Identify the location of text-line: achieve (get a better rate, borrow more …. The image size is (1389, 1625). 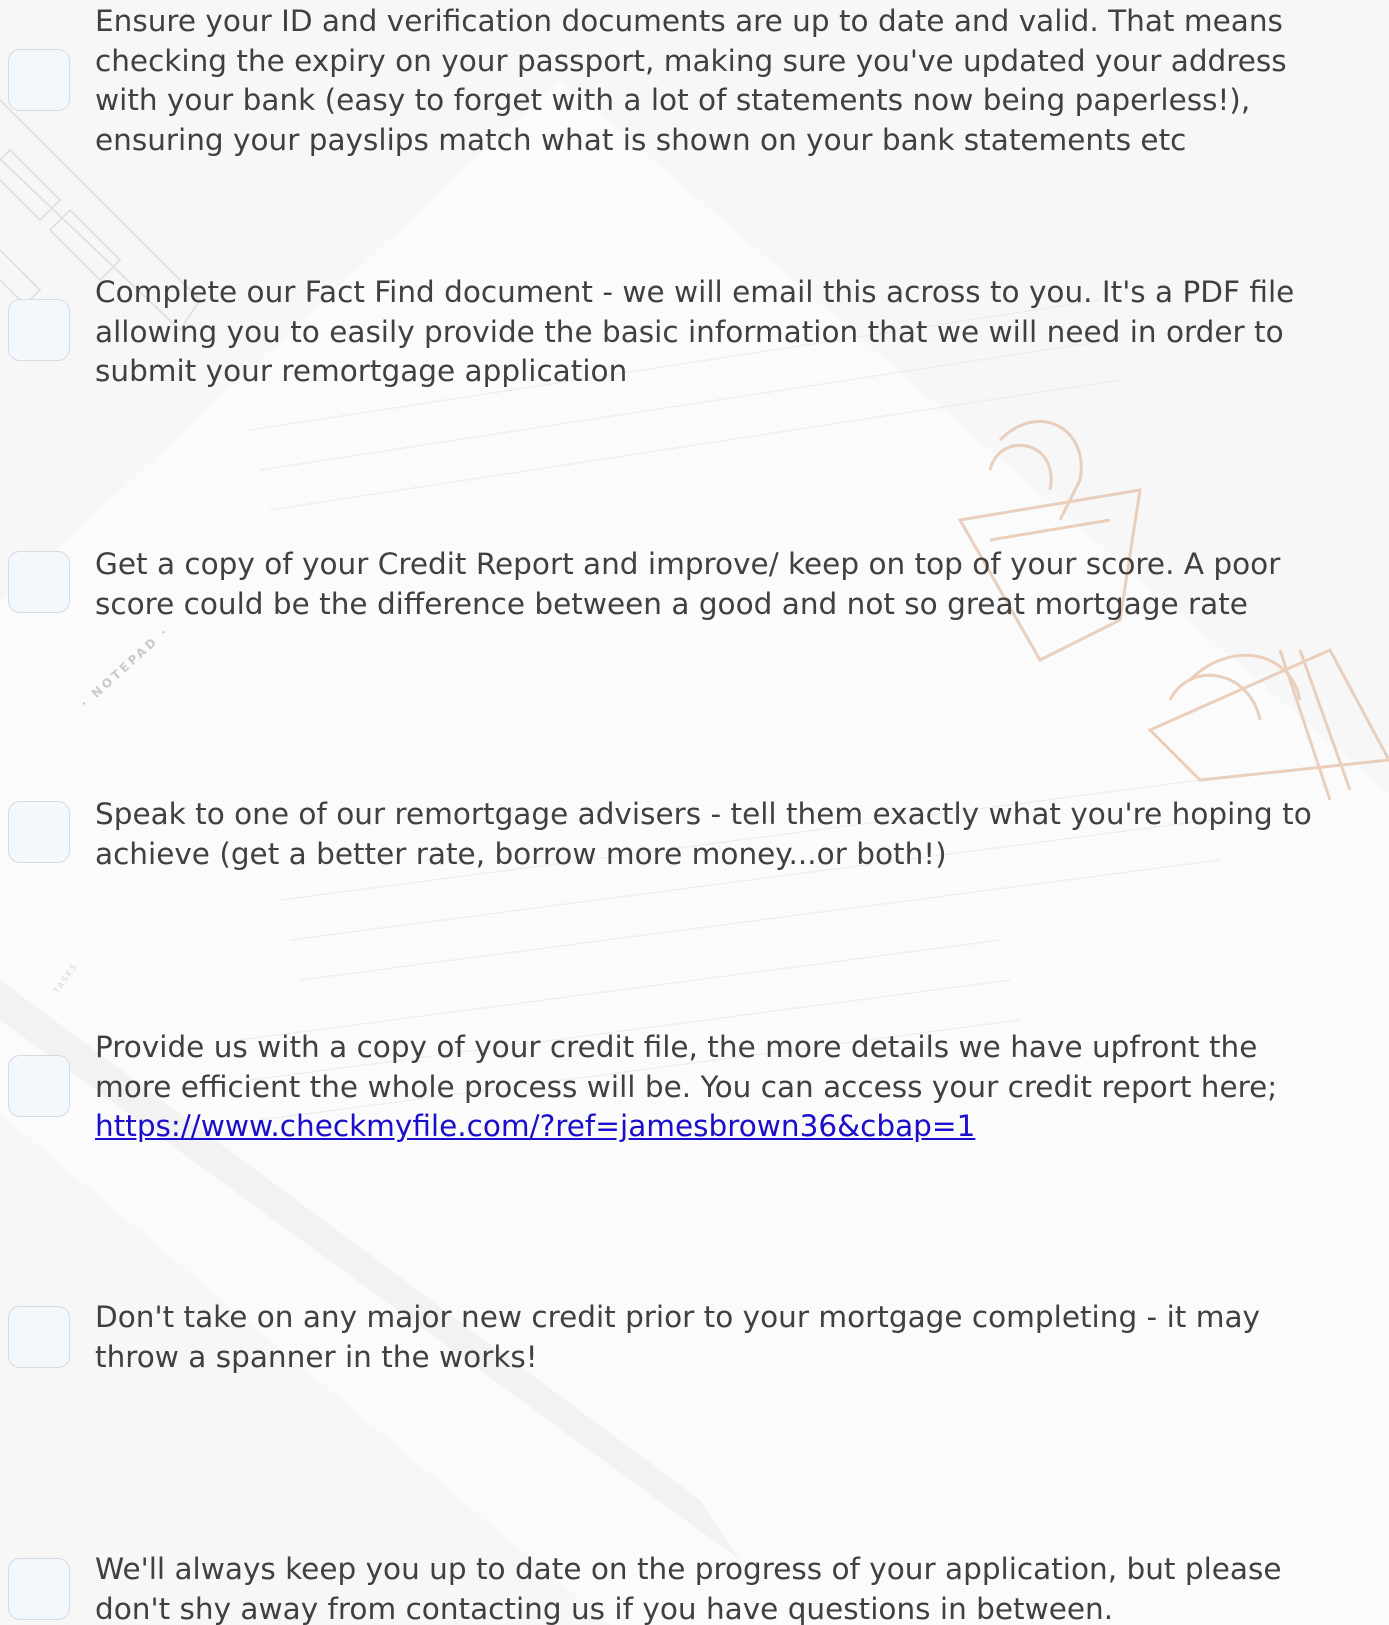
(521, 853).